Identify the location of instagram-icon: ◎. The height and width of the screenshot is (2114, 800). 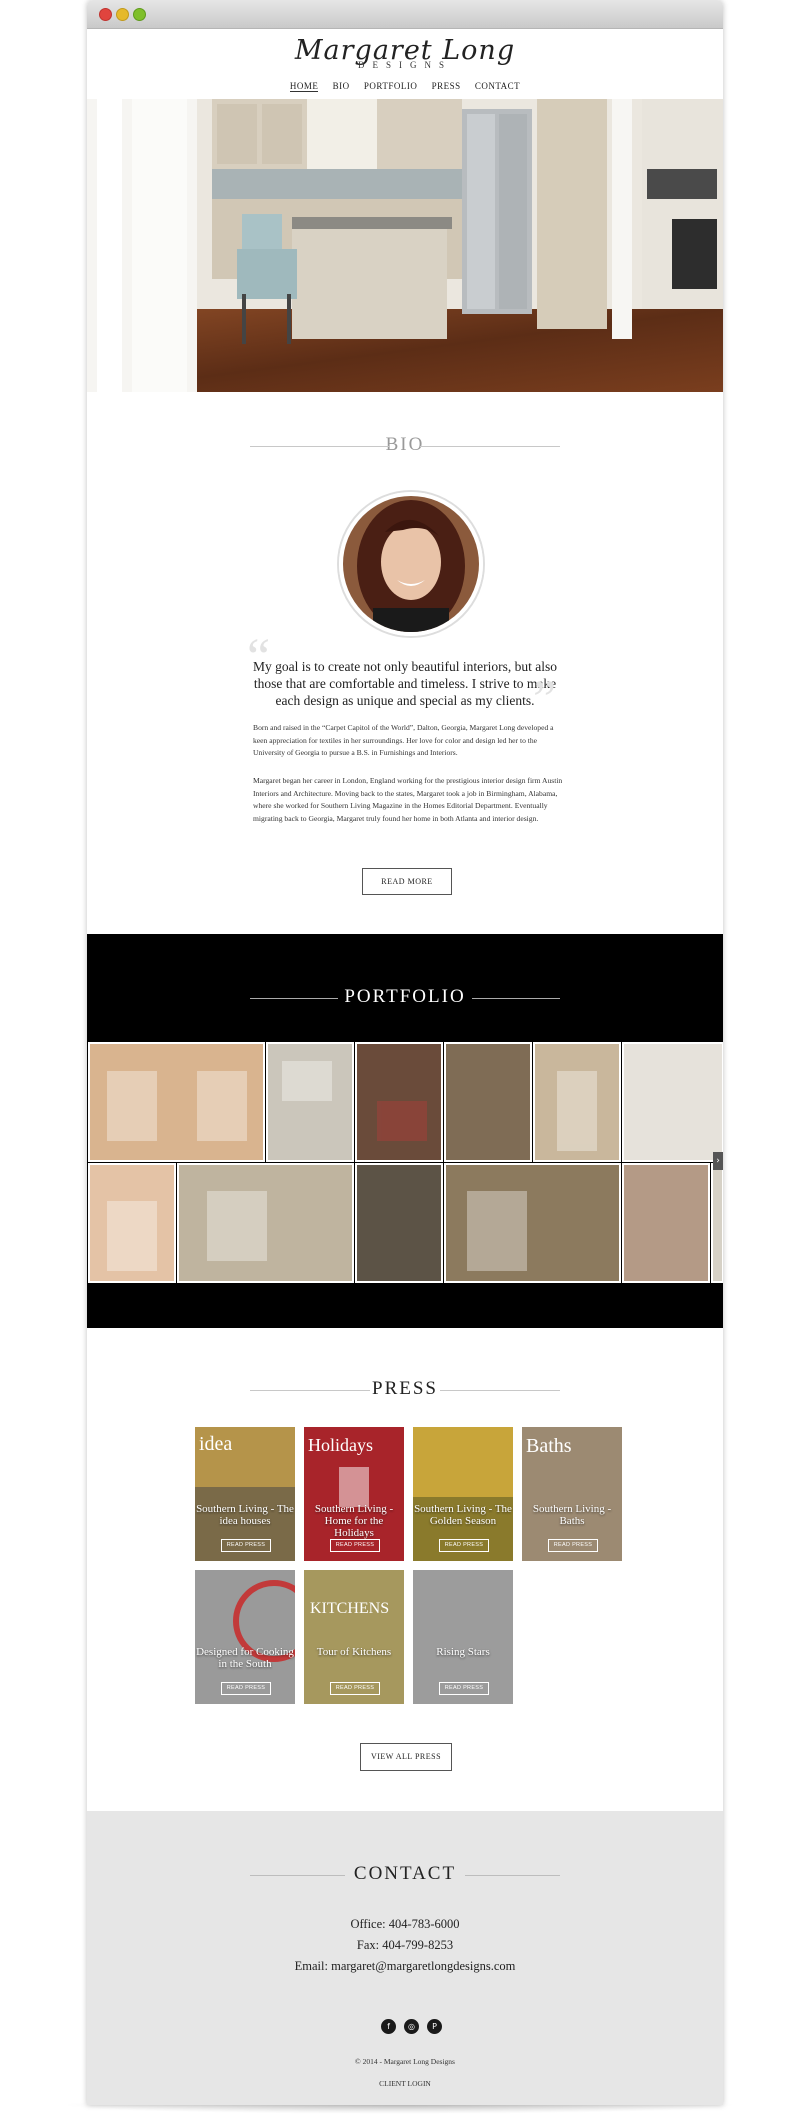
(411, 2026).